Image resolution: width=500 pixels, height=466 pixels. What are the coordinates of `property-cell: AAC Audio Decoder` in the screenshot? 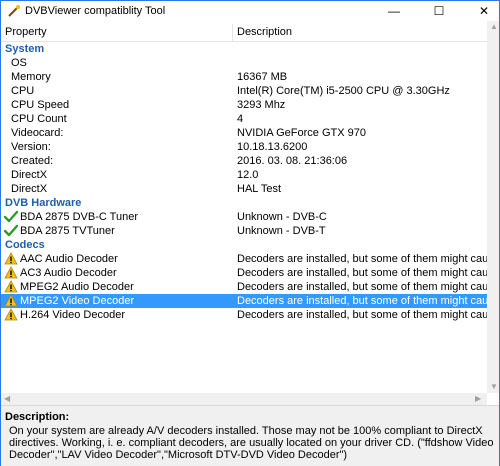 It's located at (69, 259).